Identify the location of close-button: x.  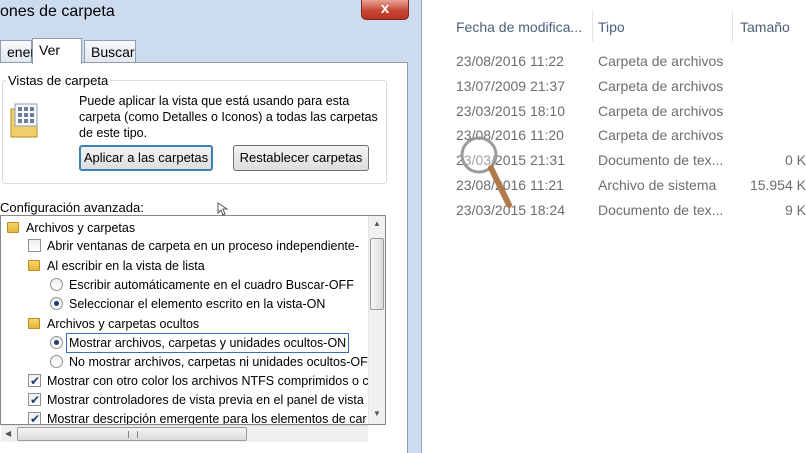
(385, 10).